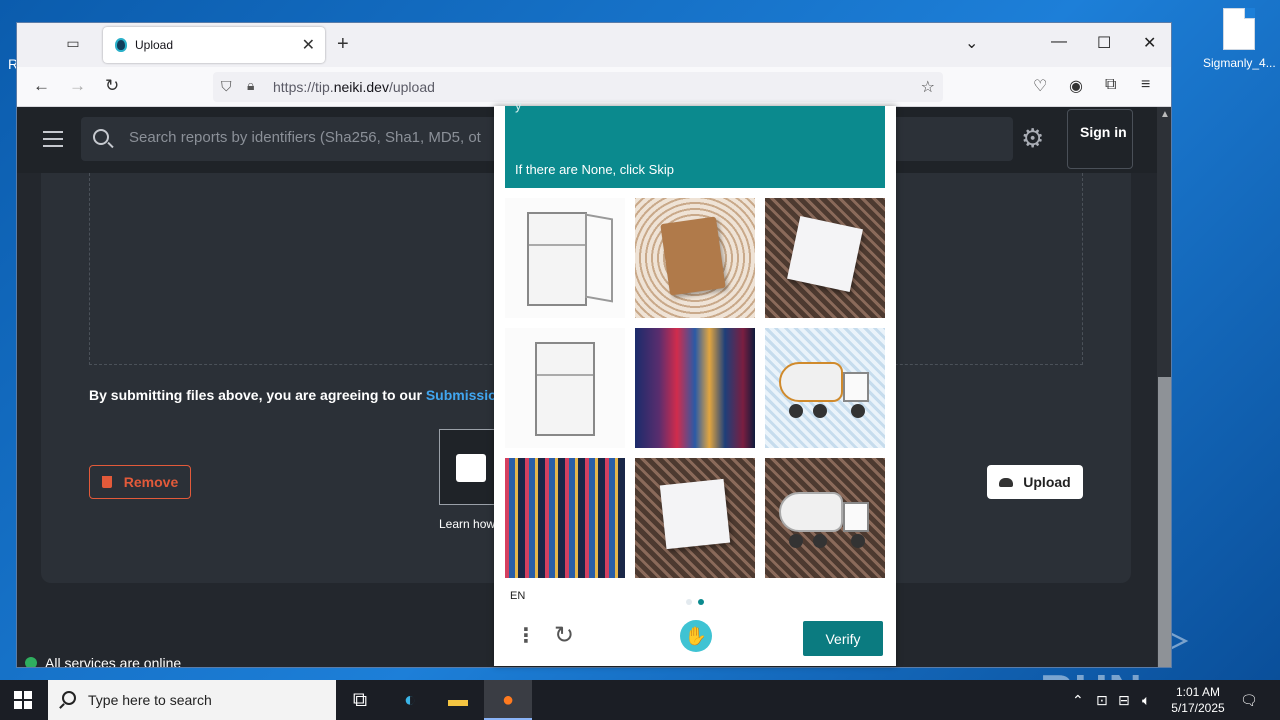  I want to click on lock-icon: 🔒︎, so click(250, 85).